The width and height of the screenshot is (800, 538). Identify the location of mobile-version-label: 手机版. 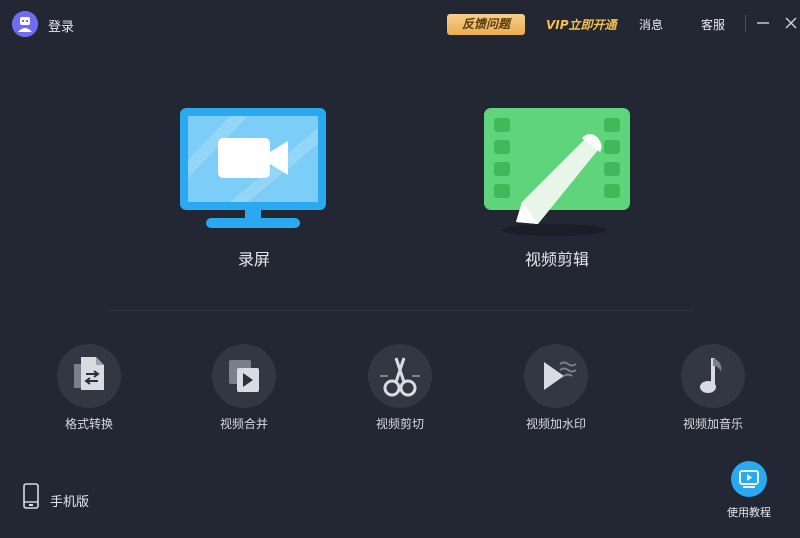
(70, 502).